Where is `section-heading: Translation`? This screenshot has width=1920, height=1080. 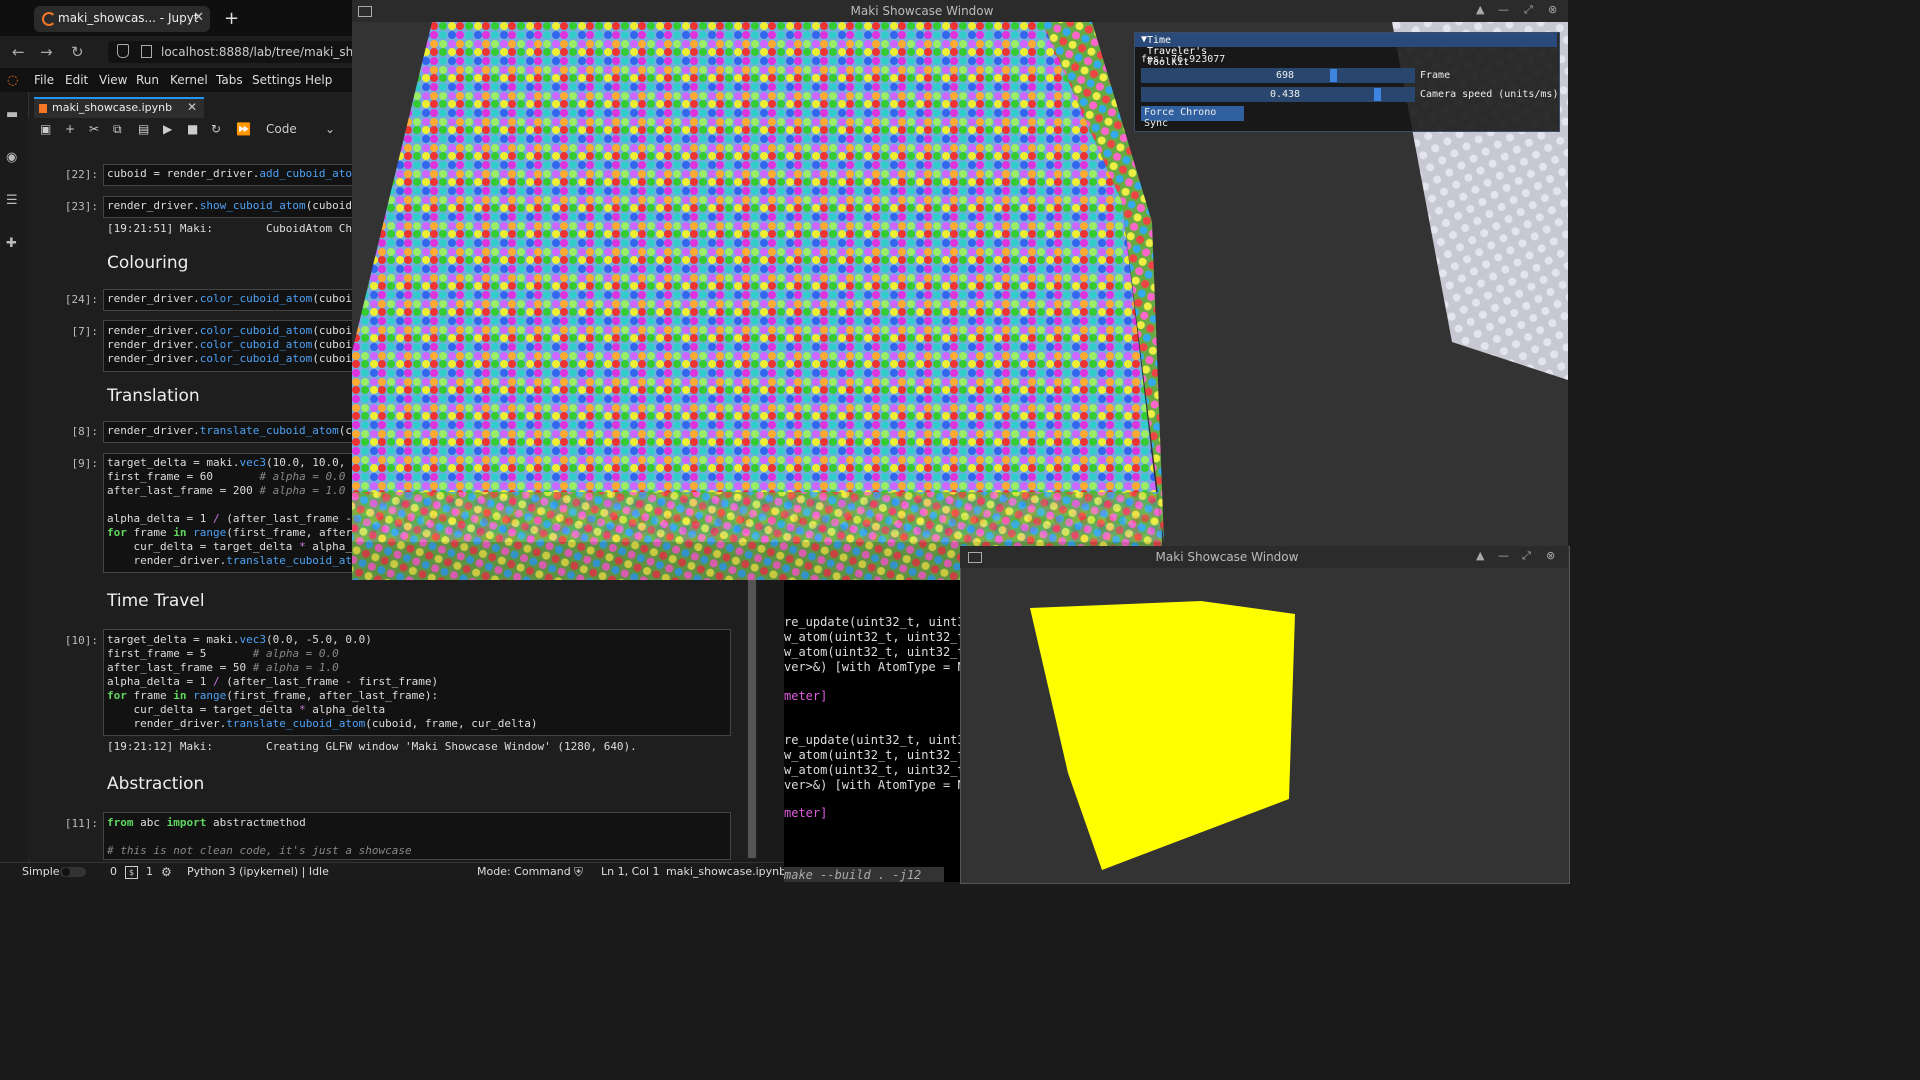
section-heading: Translation is located at coordinates (153, 396).